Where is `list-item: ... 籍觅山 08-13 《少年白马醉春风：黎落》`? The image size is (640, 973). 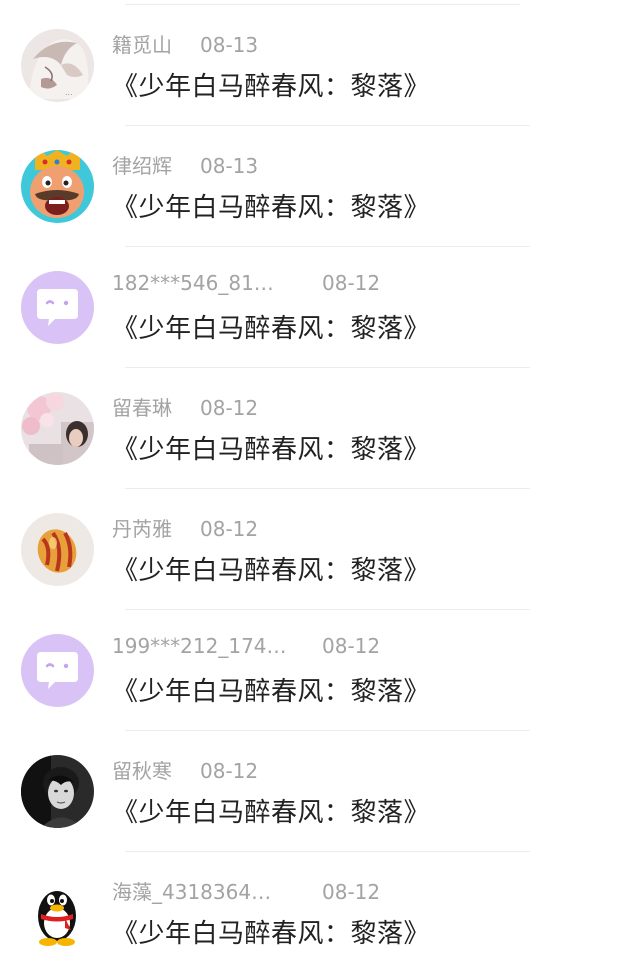 list-item: ... 籍觅山 08-13 《少年白马醉春风：黎落》 is located at coordinates (320, 65).